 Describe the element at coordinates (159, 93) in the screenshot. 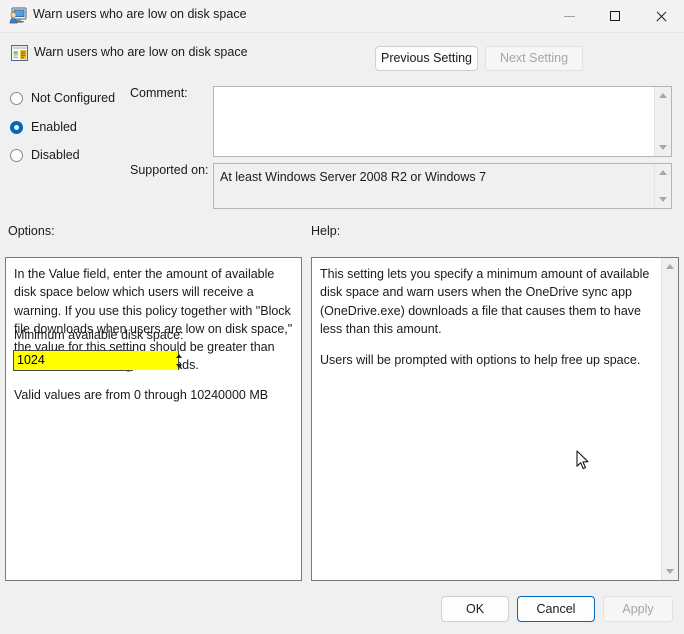

I see `comment-label: Comment:` at that location.